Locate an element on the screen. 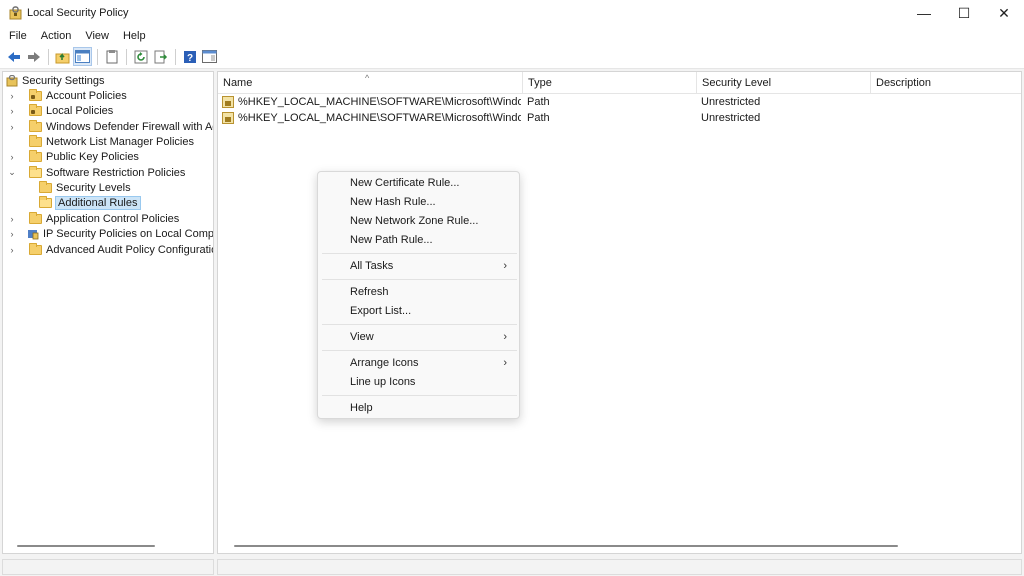  tree-item-advanced-audit-policy: › Advanced Audit Policy Configuration is located at coordinates (110, 249).